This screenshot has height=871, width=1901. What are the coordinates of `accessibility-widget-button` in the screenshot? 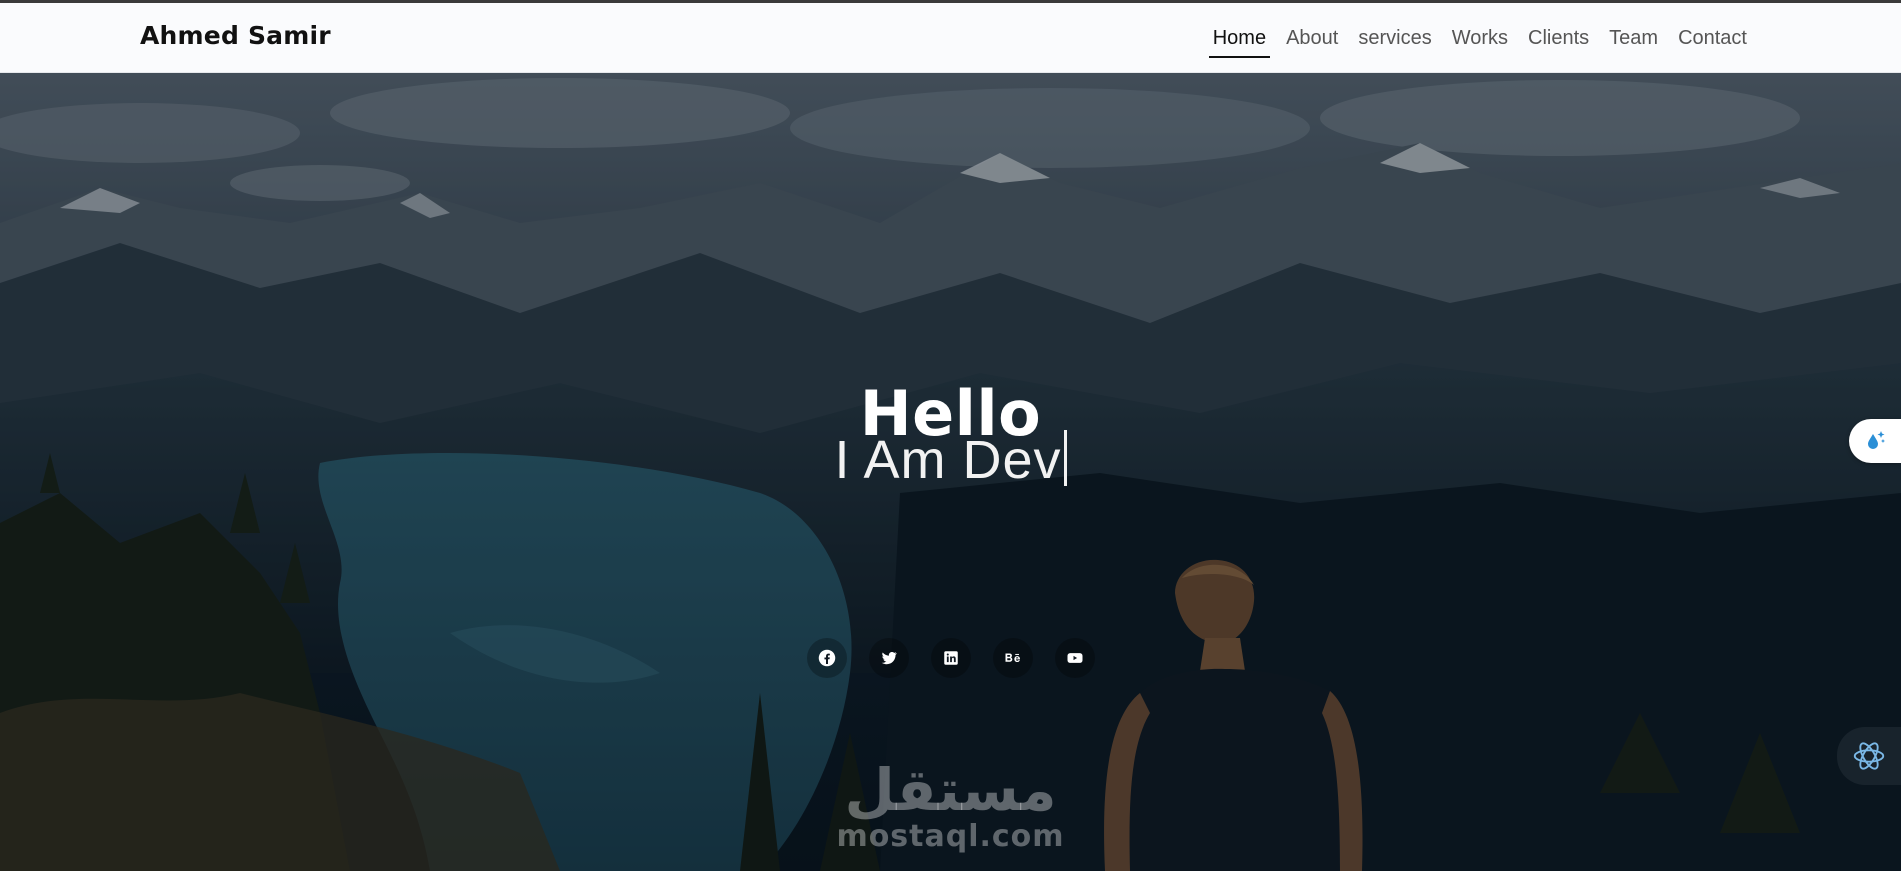 It's located at (1875, 441).